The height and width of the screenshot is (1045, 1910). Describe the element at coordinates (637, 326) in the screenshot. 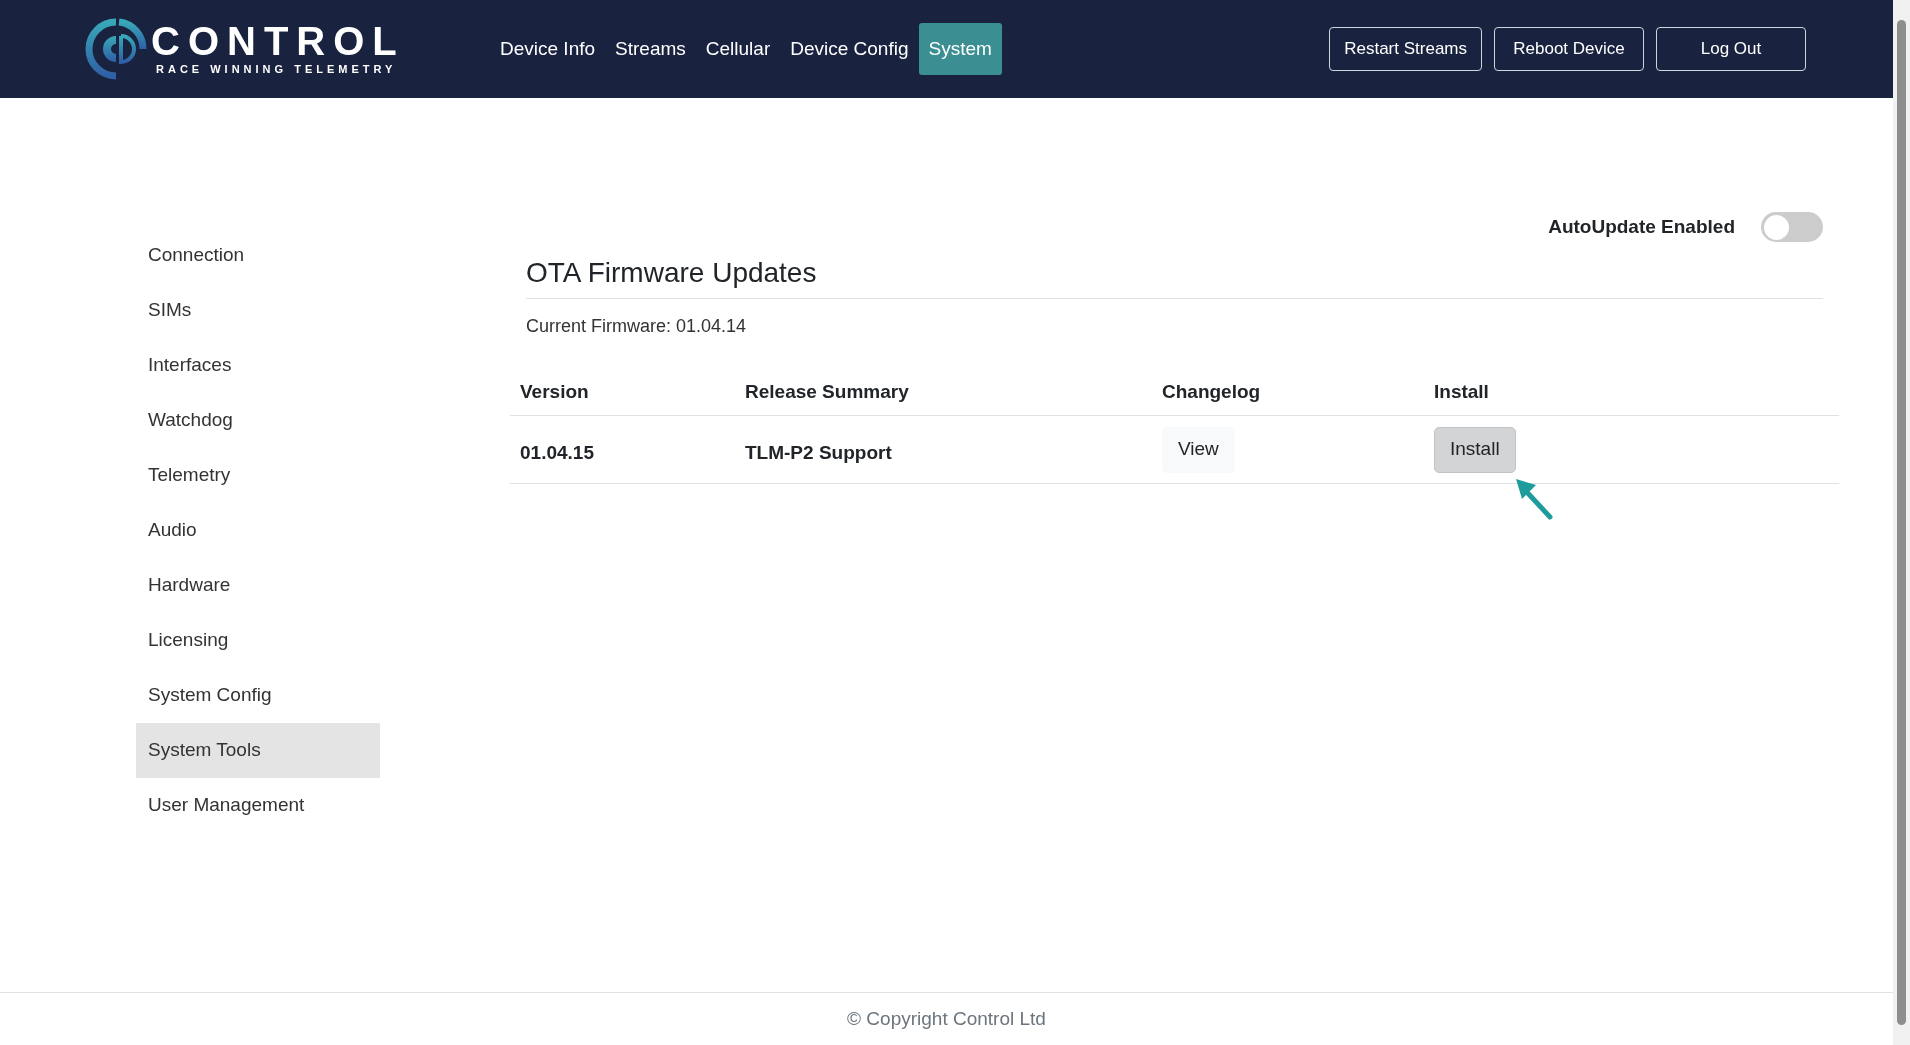

I see `current-firmware: Current Firmware: 01.04.14` at that location.